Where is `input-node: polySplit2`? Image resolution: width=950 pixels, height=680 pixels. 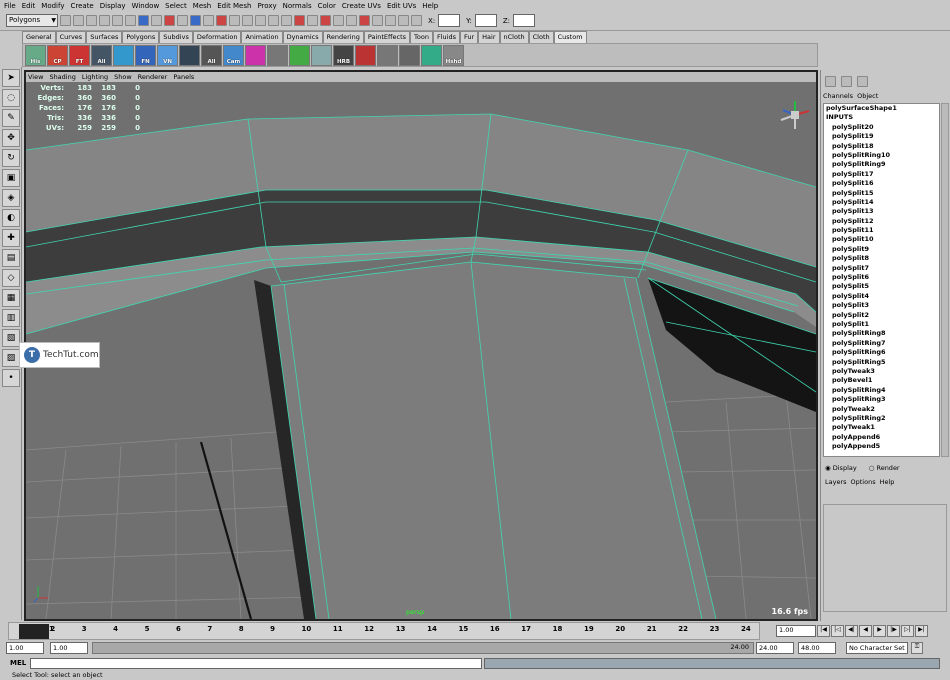
input-node: polySplit2 is located at coordinates (881, 315).